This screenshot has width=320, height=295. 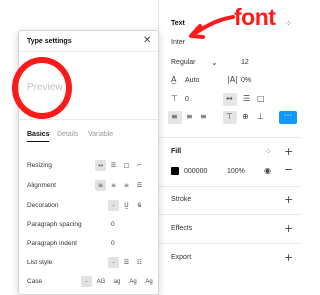 I want to click on fill-color-swatch, so click(x=175, y=171).